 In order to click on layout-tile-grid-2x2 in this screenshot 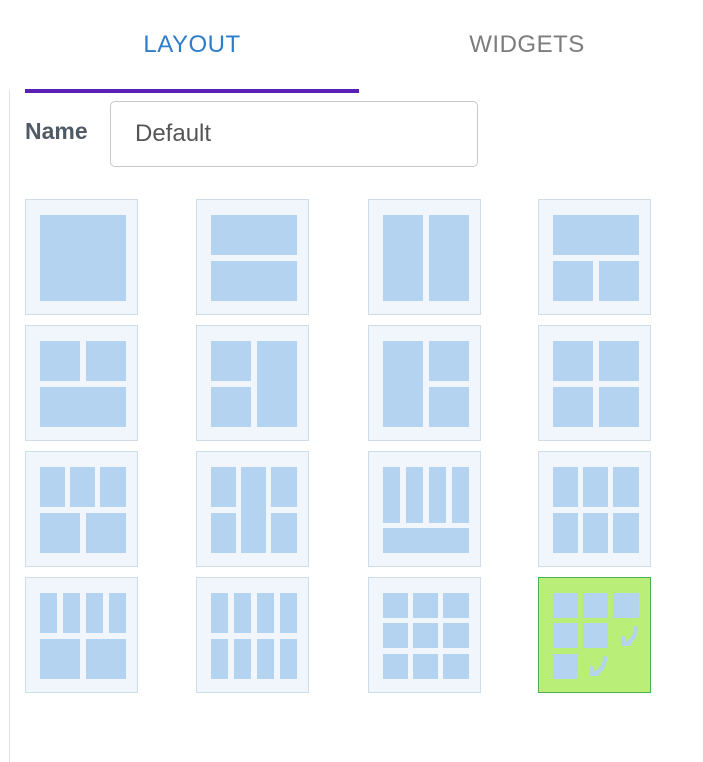, I will do `click(594, 383)`.